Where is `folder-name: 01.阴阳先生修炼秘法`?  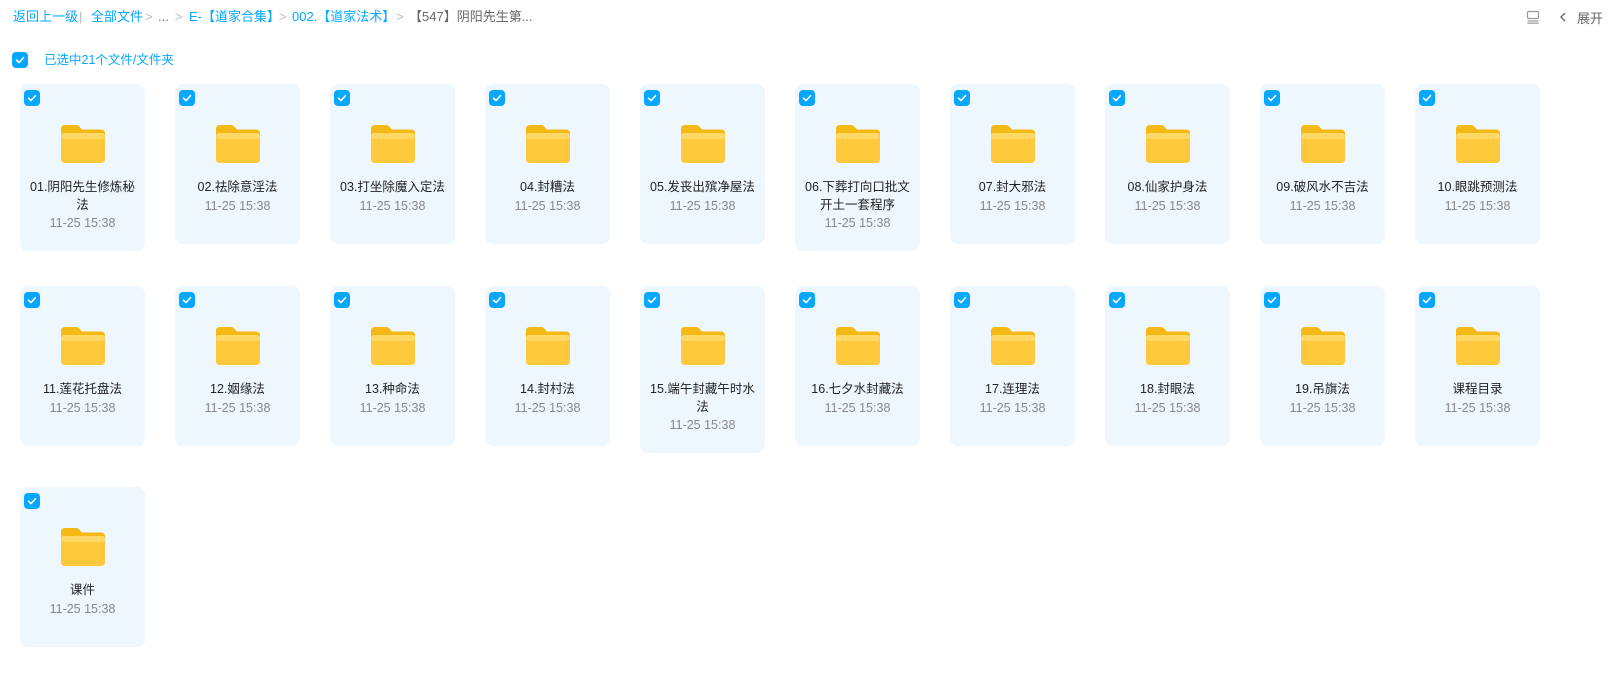 folder-name: 01.阴阳先生修炼秘法 is located at coordinates (82, 196).